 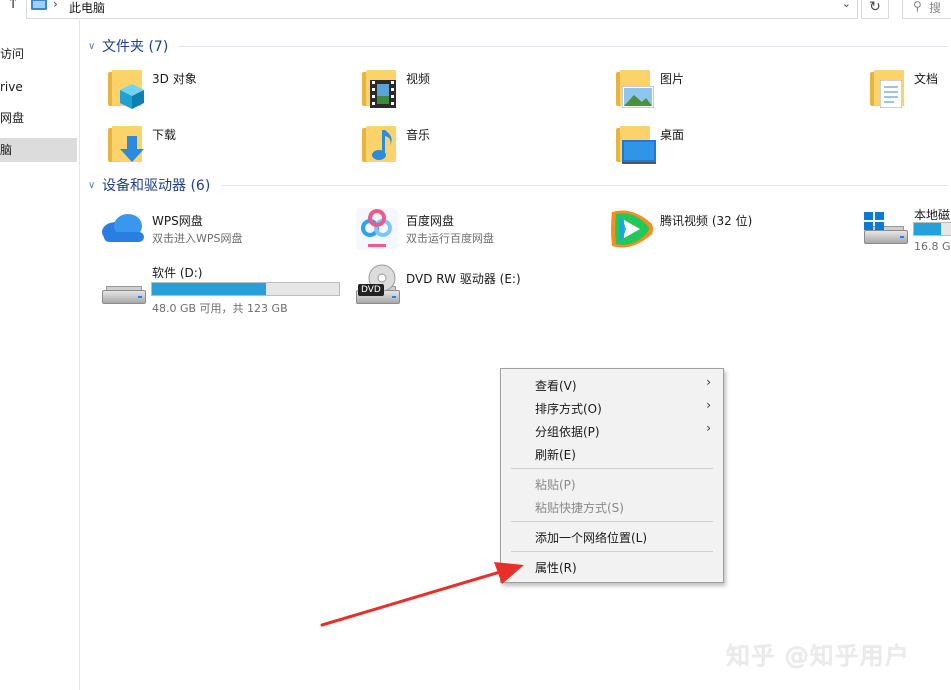 I want to click on documents-icon, so click(x=888, y=87).